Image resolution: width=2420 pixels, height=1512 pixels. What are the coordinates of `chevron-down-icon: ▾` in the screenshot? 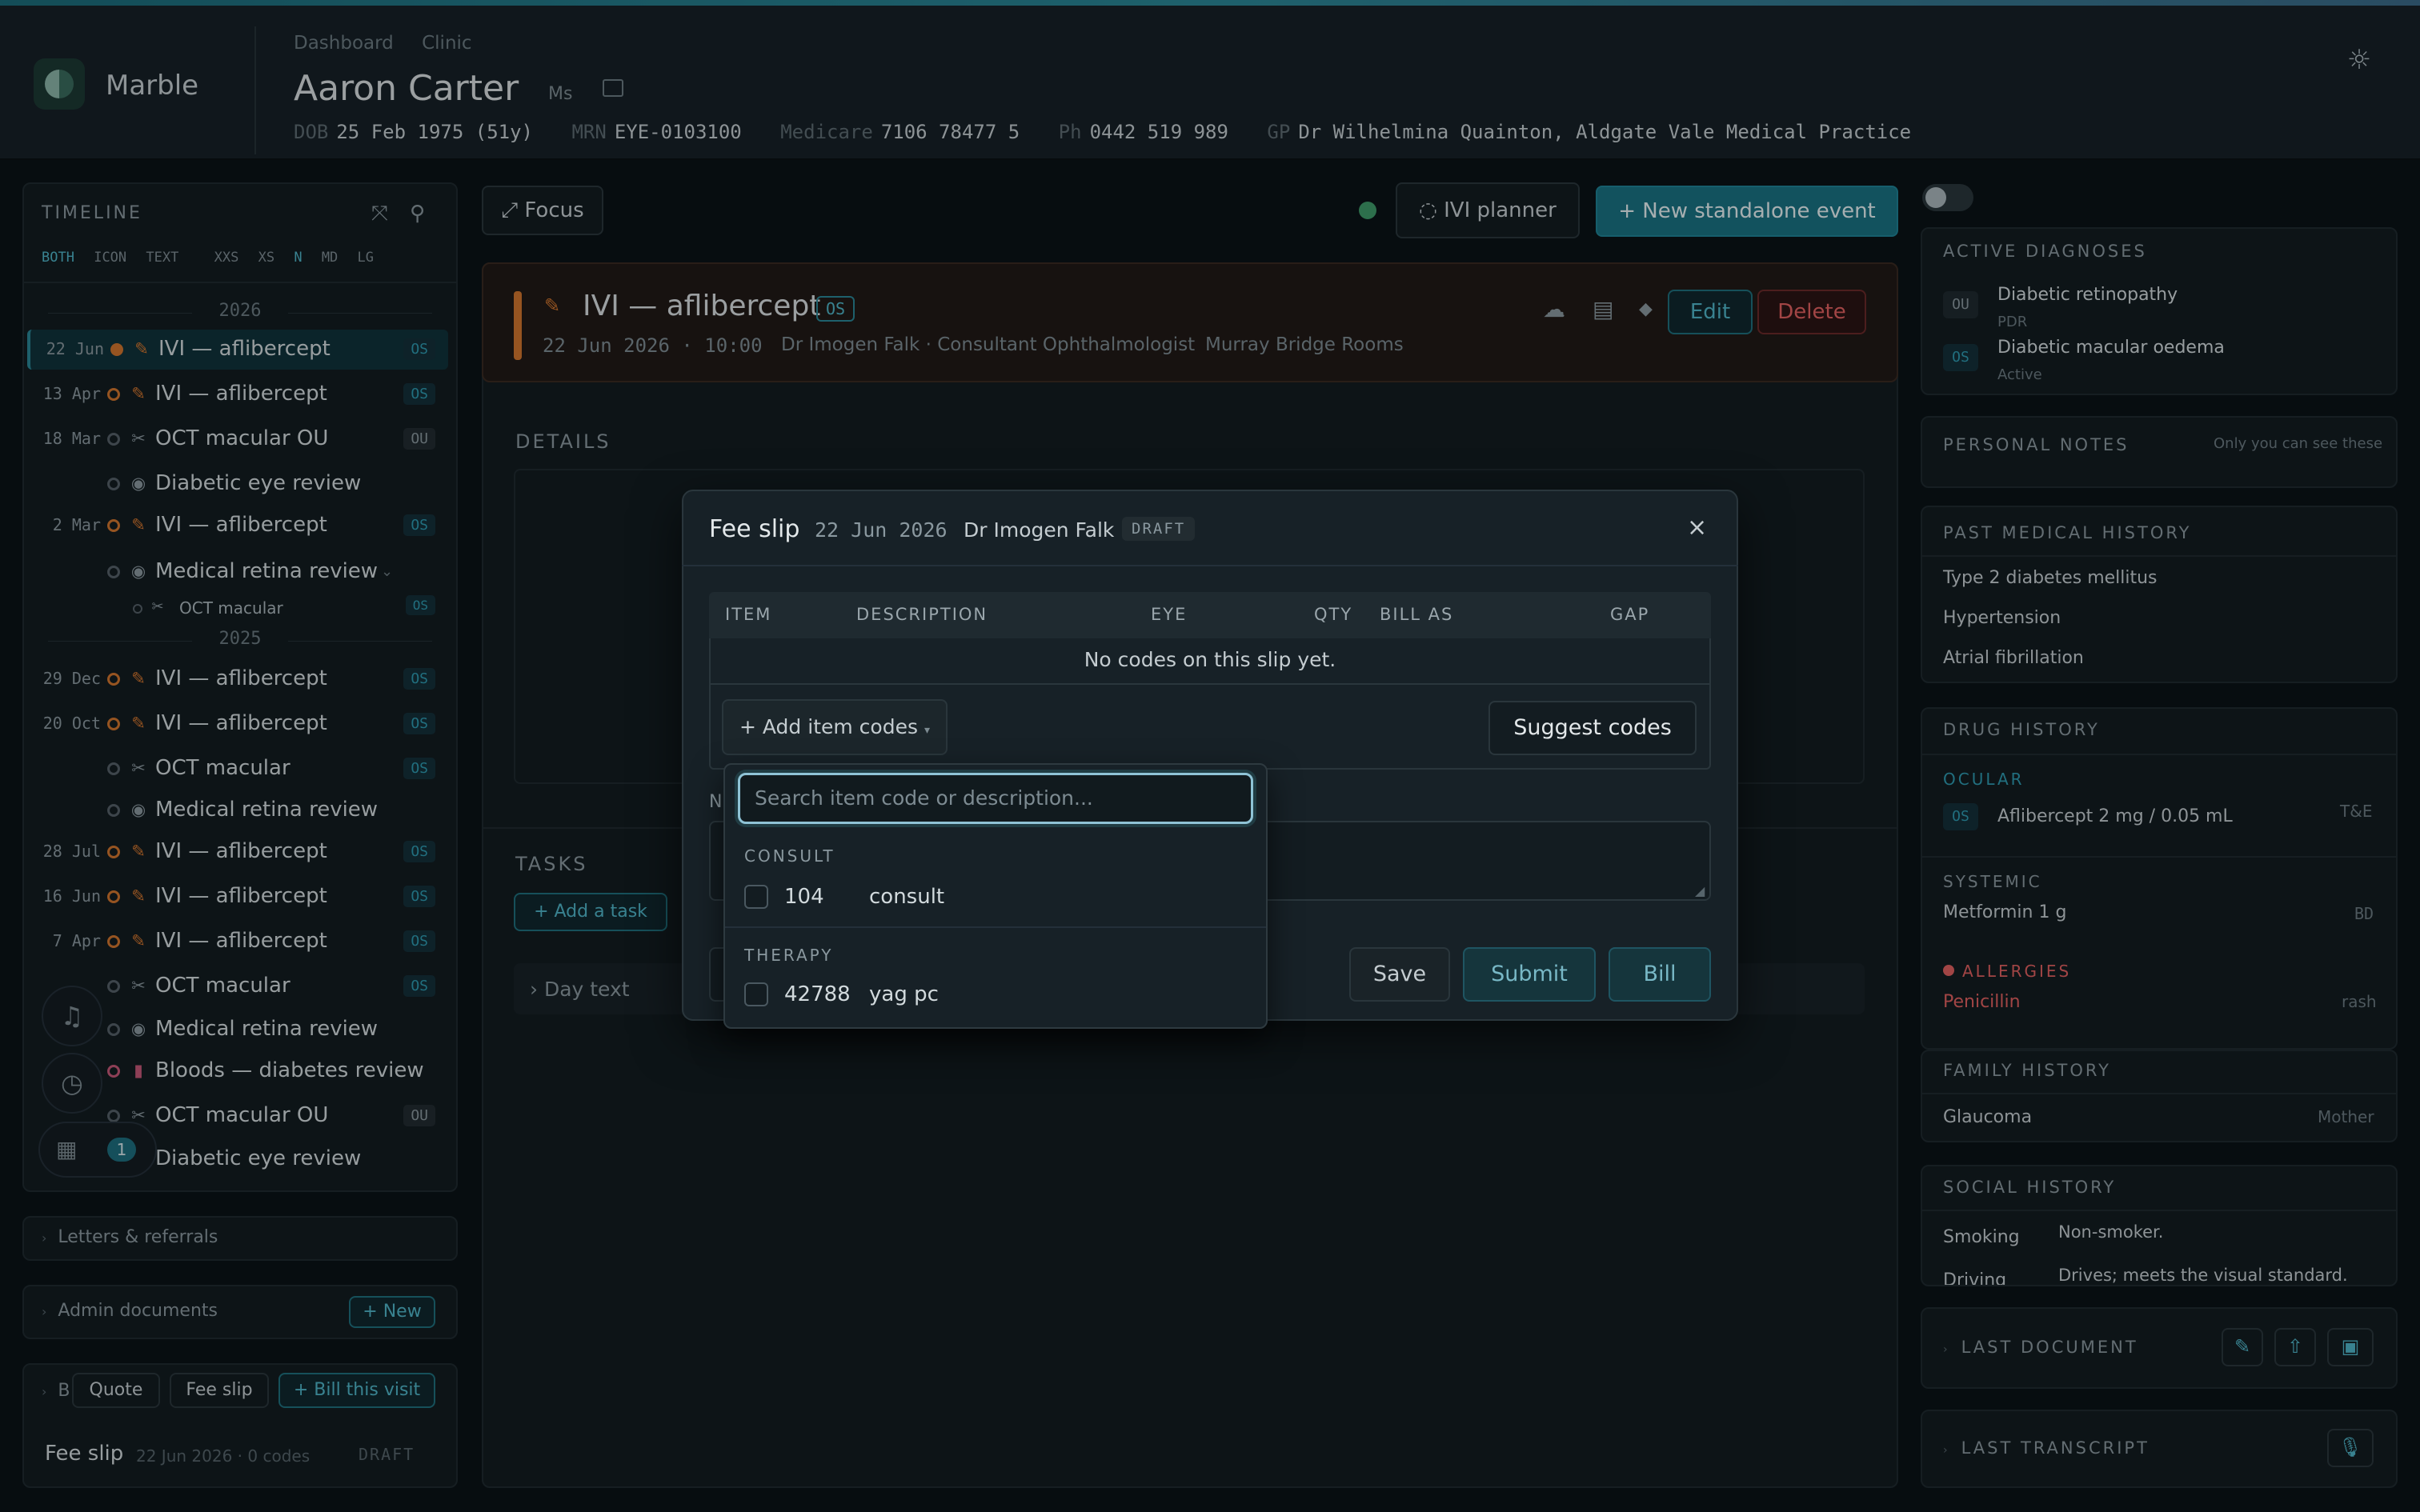 It's located at (927, 730).